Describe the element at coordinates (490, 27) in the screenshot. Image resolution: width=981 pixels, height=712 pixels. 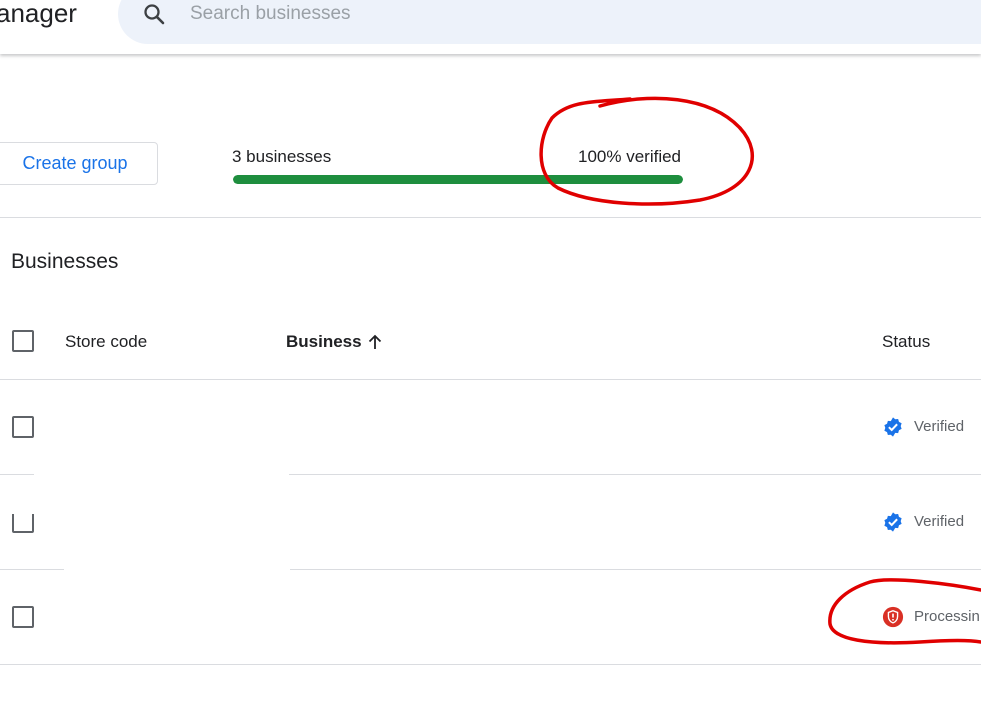
I see `top-app-bar: anager` at that location.